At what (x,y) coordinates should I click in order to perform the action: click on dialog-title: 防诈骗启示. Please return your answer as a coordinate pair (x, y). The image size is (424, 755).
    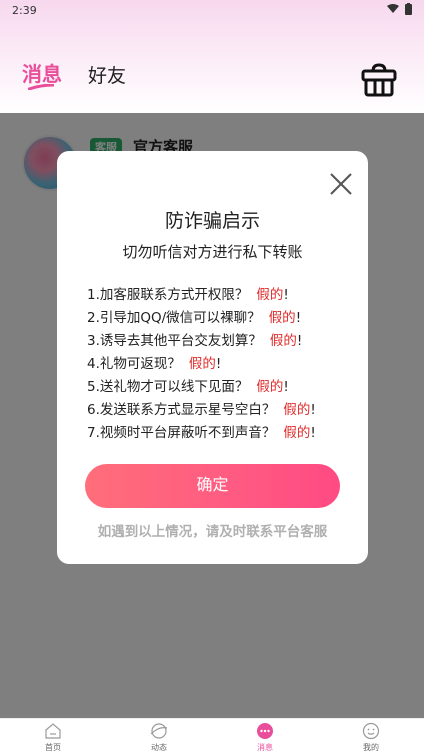
    Looking at the image, I should click on (212, 221).